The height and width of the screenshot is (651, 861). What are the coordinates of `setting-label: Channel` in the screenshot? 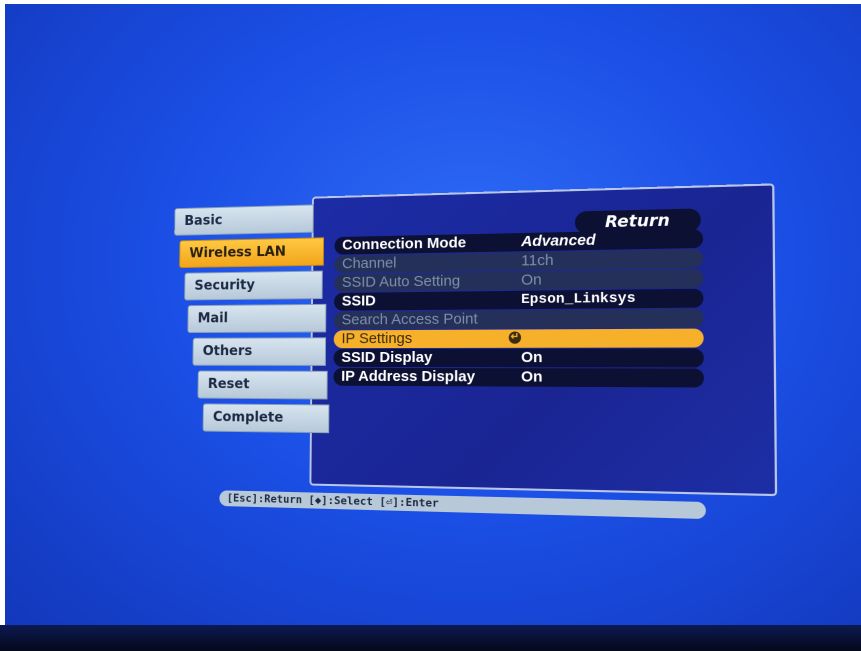 It's located at (369, 263).